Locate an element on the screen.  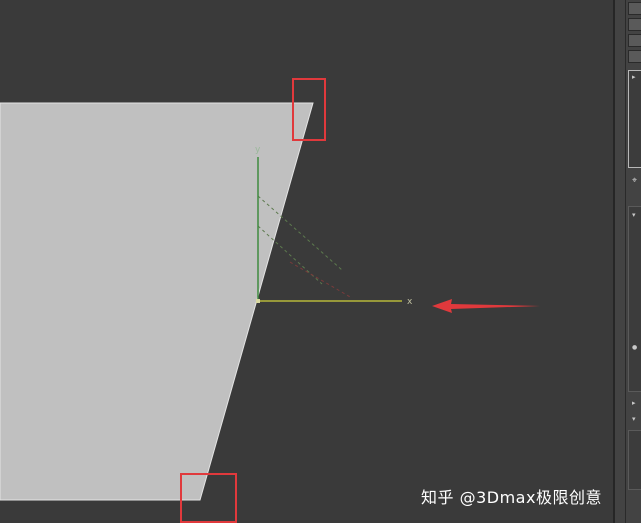
panel-rollout is located at coordinates (634, 299).